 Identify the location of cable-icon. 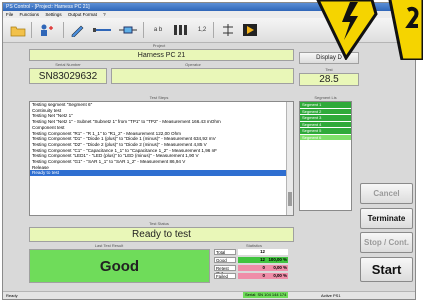
(102, 30).